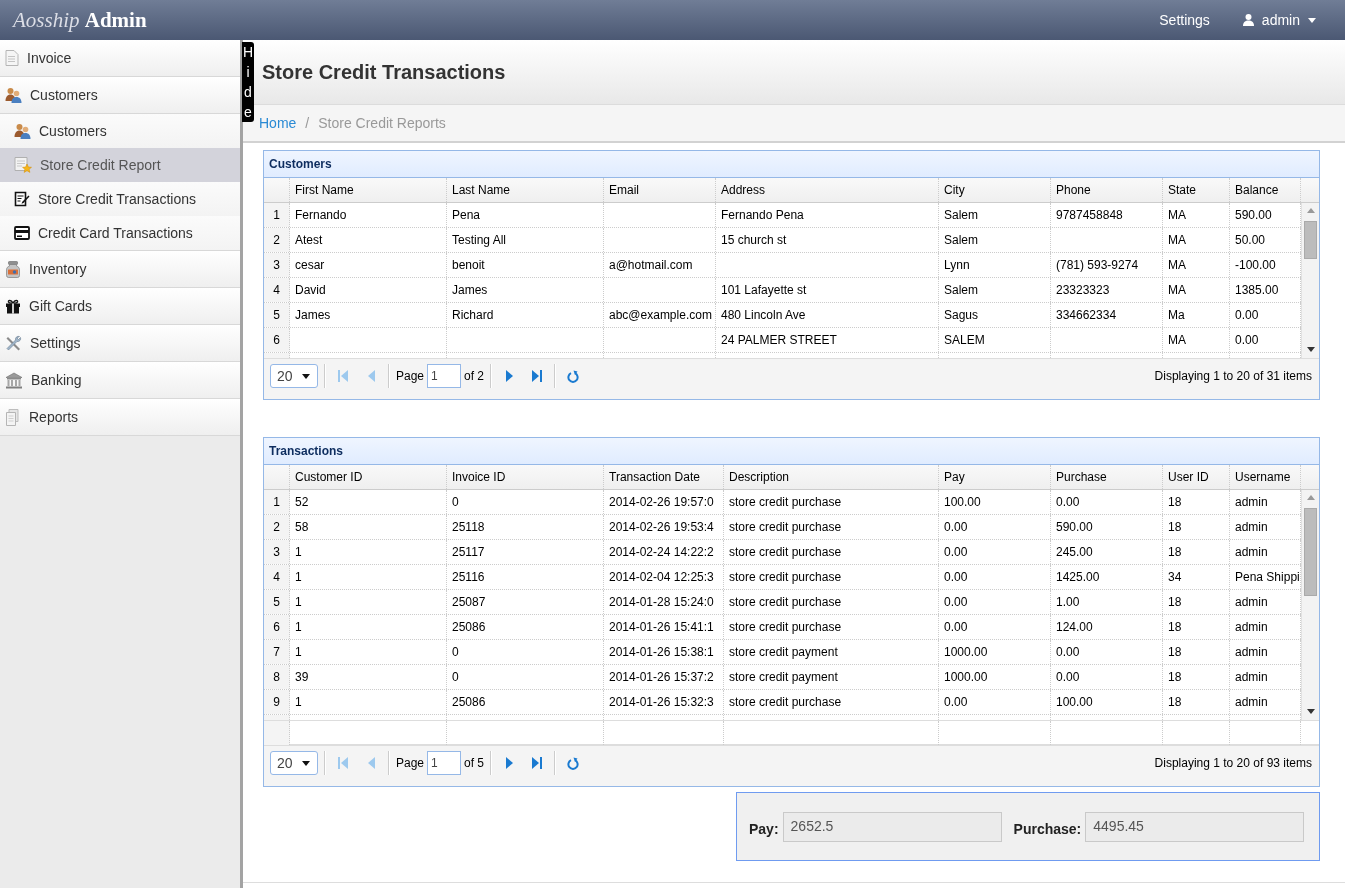  Describe the element at coordinates (525, 215) in the screenshot. I see `table-cell: Pena` at that location.